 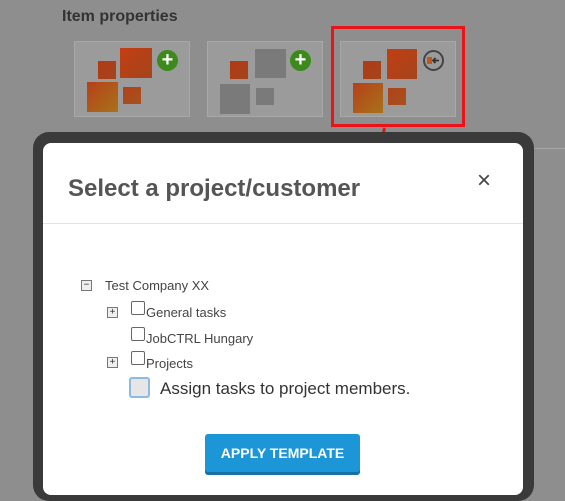 What do you see at coordinates (132, 79) in the screenshot?
I see `add-items-option: +` at bounding box center [132, 79].